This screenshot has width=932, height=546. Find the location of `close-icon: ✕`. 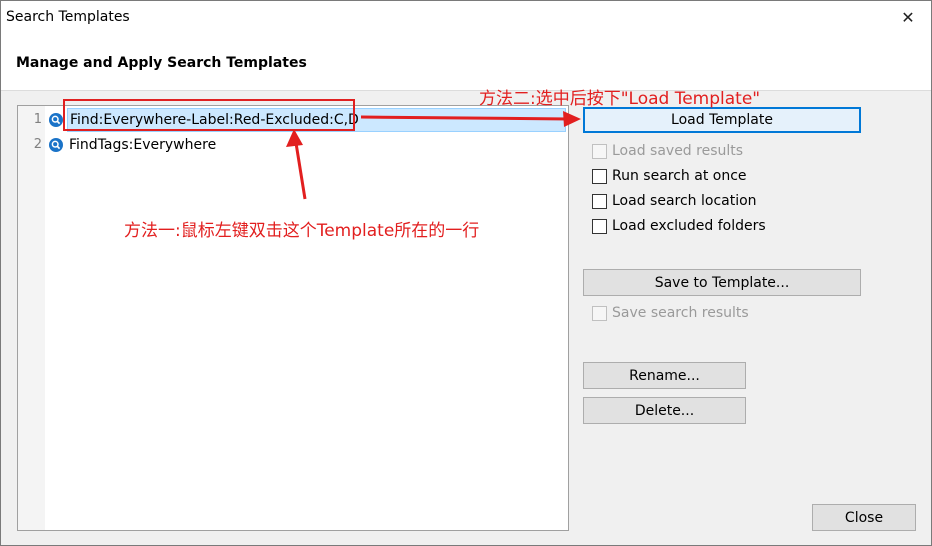

close-icon: ✕ is located at coordinates (908, 17).